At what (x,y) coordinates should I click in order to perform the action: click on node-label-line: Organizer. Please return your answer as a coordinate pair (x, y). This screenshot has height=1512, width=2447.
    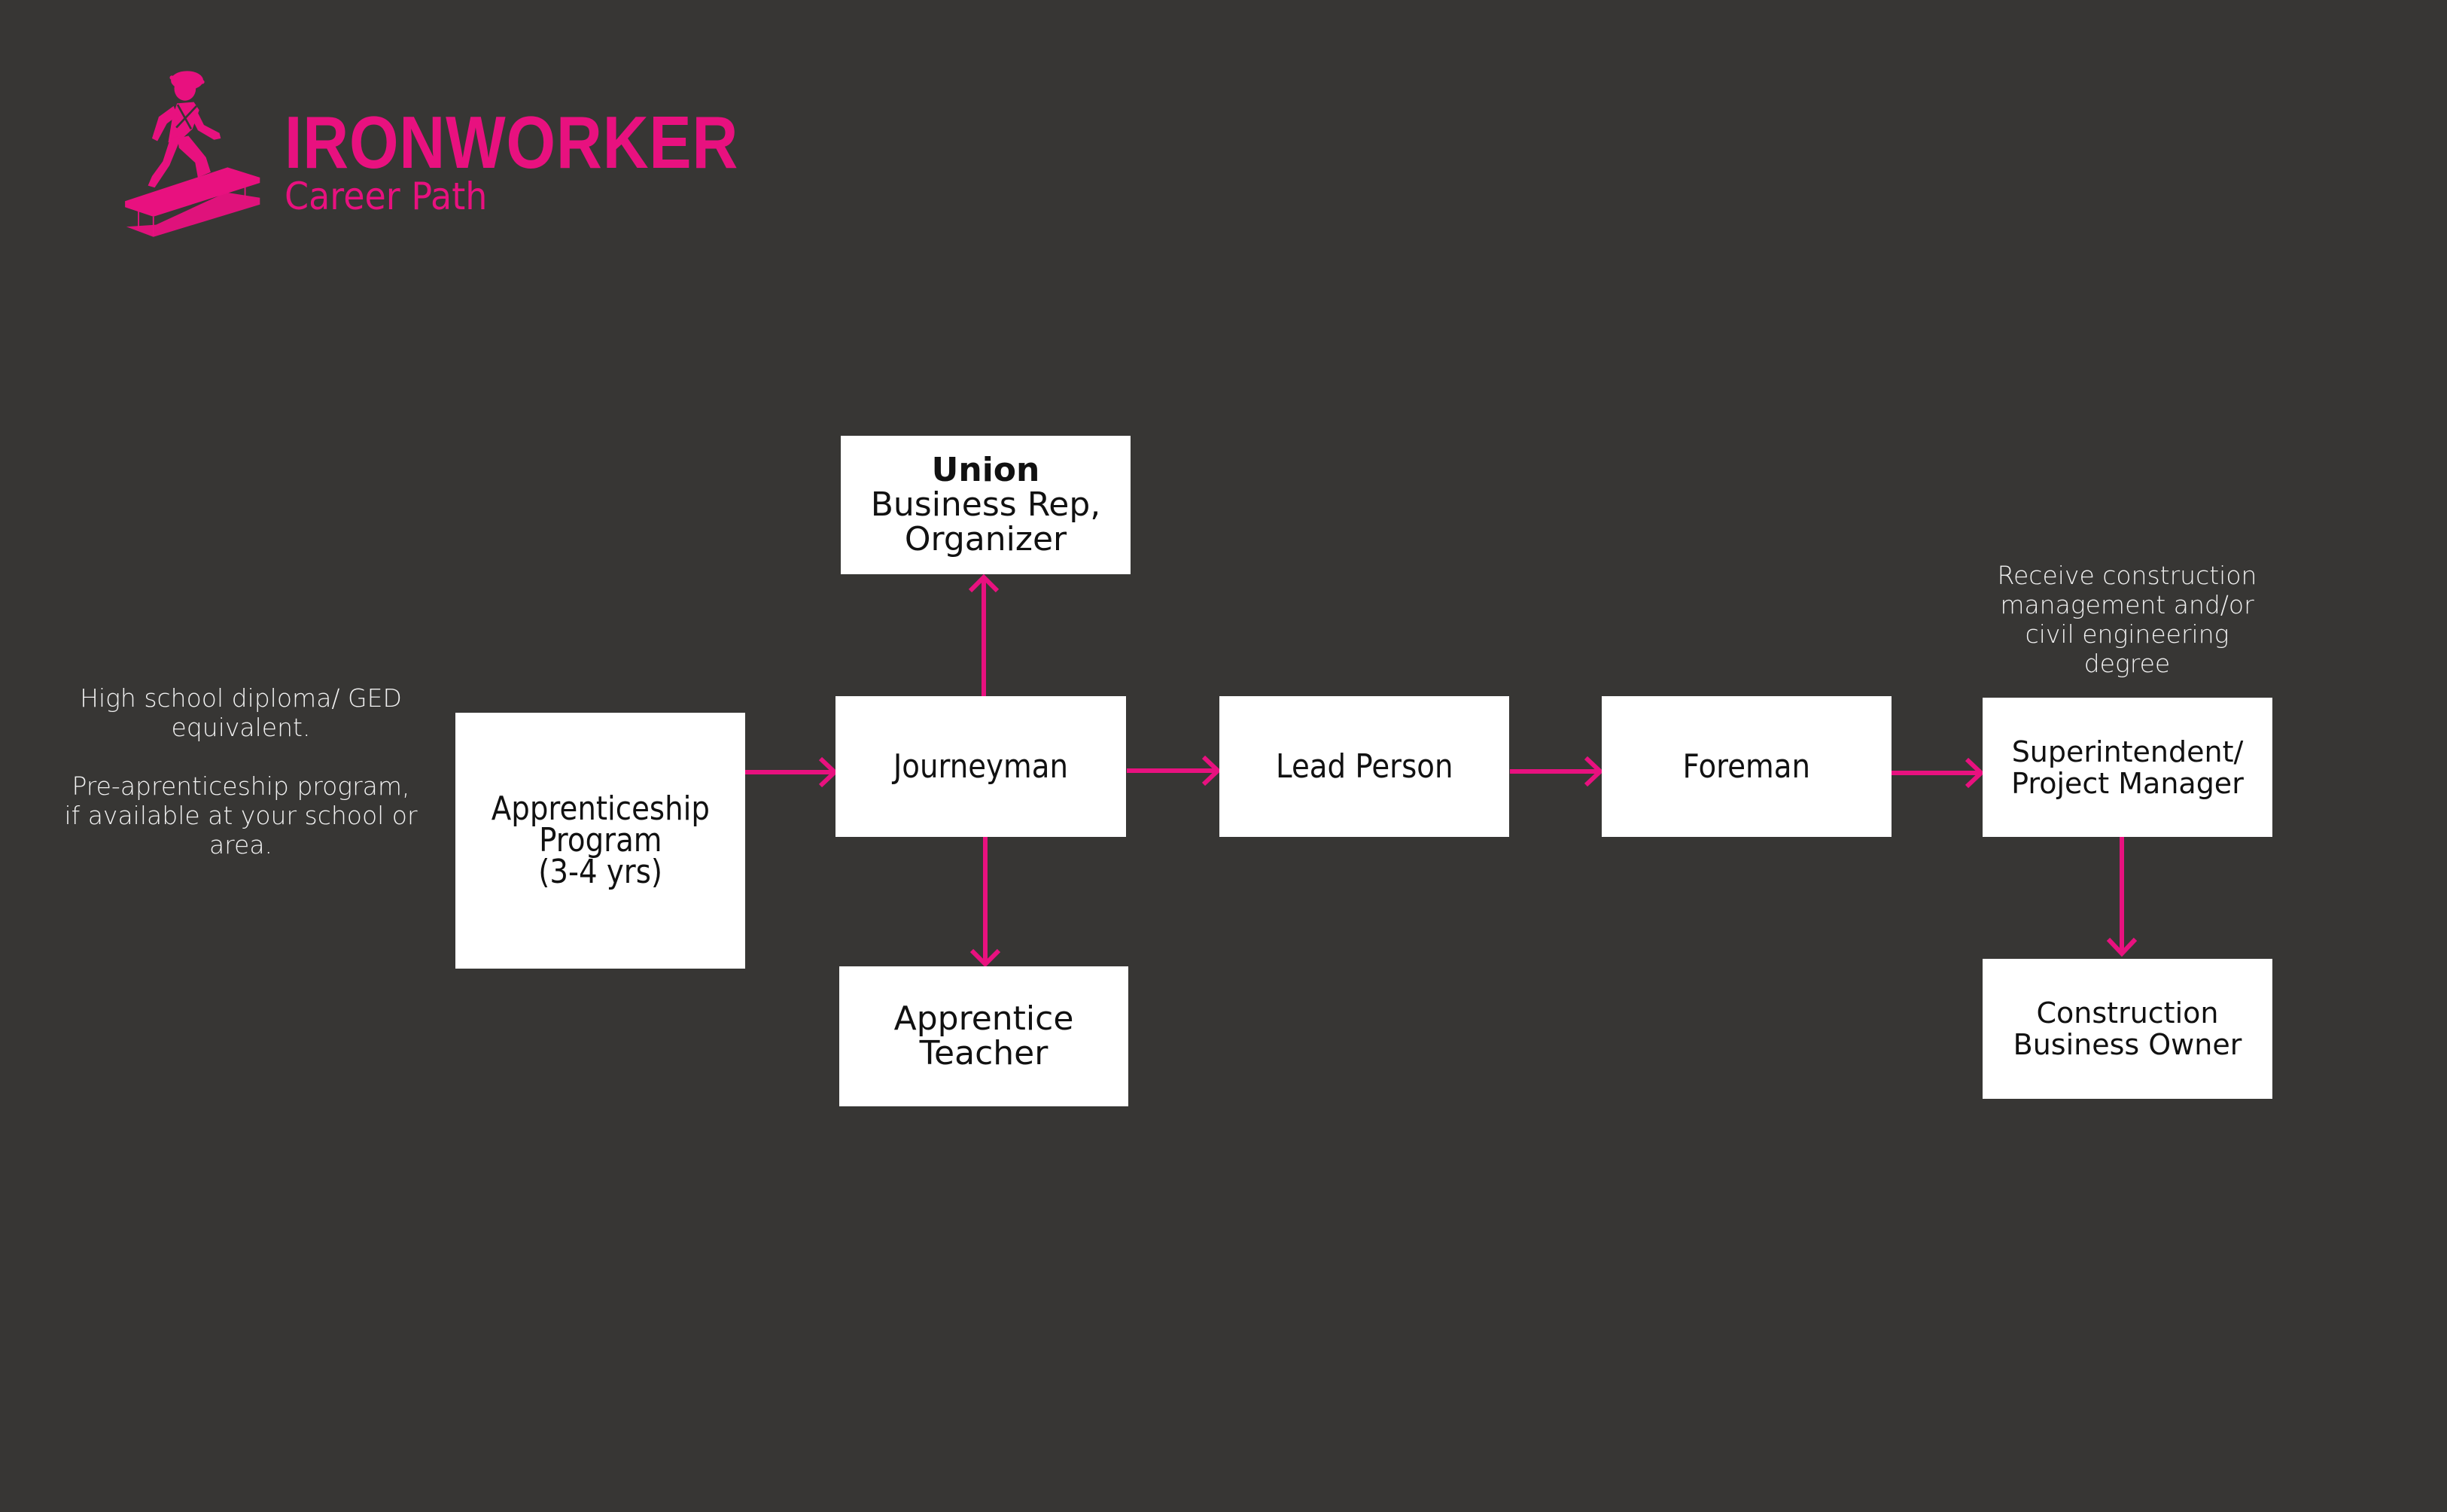
    Looking at the image, I should click on (985, 539).